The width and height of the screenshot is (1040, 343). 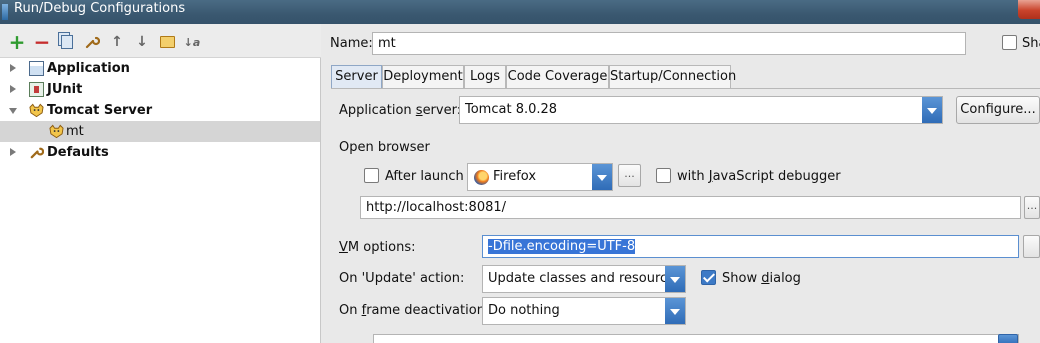 I want to click on firefox-icon, so click(x=481, y=177).